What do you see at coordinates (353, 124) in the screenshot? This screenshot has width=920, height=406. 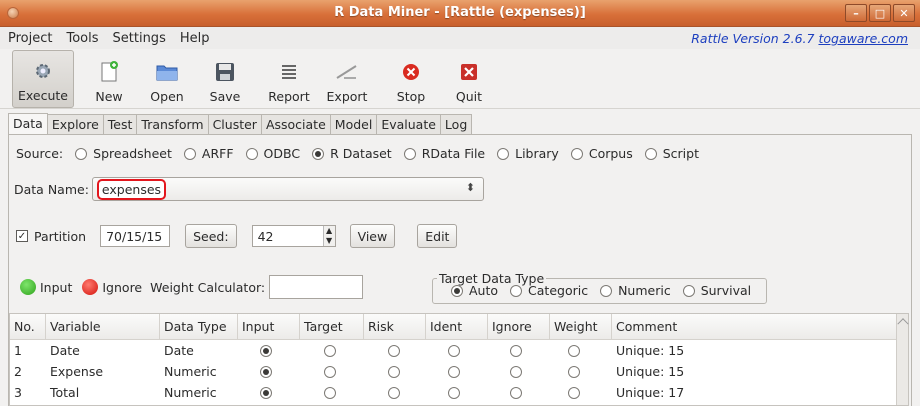 I see `tab-model: Model` at bounding box center [353, 124].